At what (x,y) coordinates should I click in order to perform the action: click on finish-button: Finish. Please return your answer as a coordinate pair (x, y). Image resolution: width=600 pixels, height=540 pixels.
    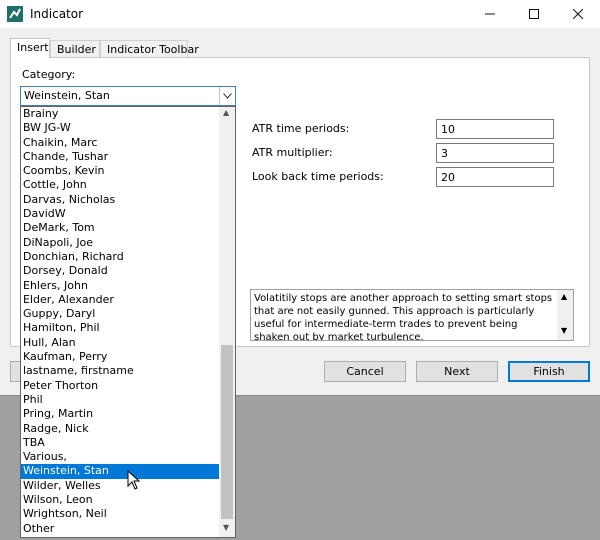
    Looking at the image, I should click on (549, 371).